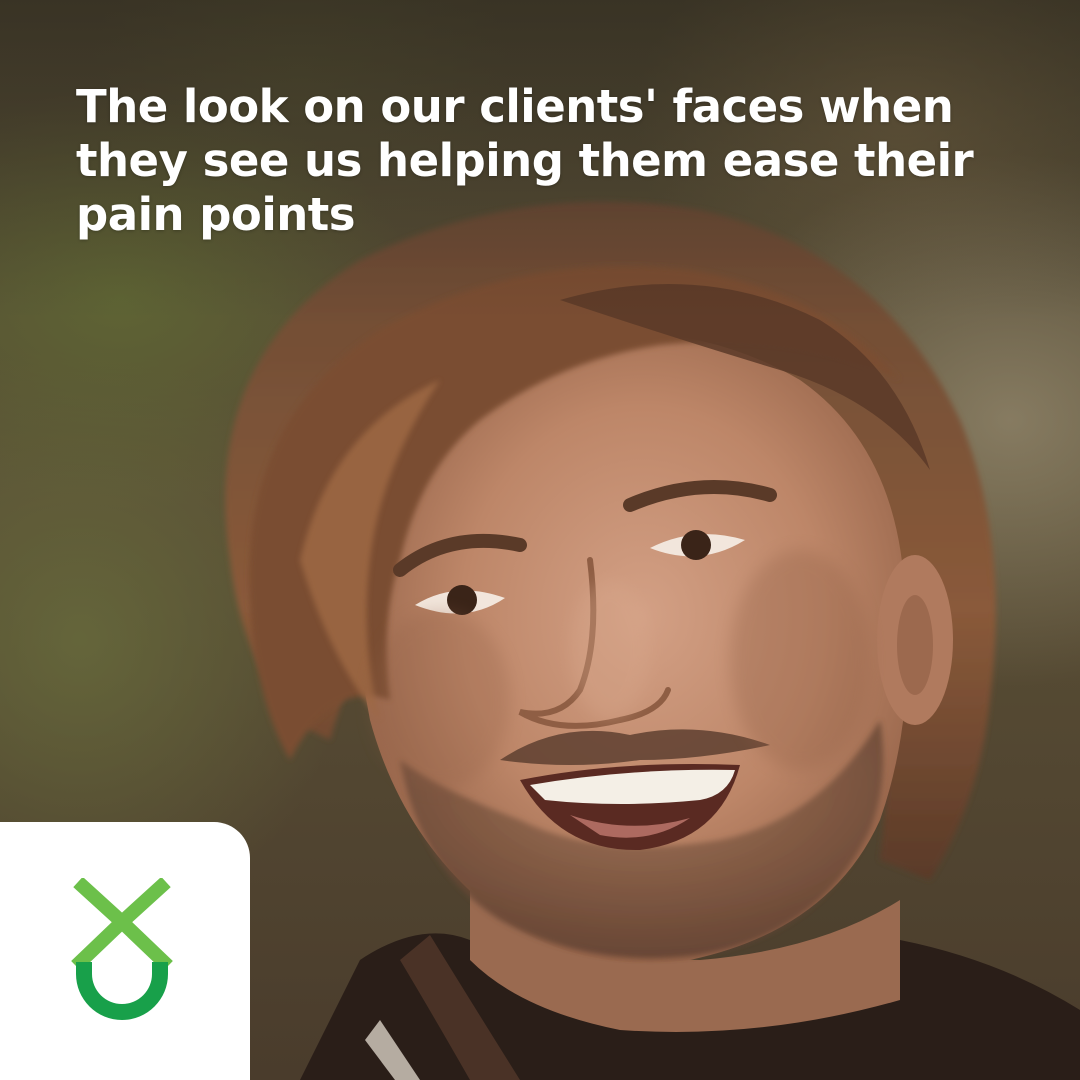 The image size is (1080, 1080). What do you see at coordinates (122, 949) in the screenshot?
I see `green-chevron-ring-logo-icon` at bounding box center [122, 949].